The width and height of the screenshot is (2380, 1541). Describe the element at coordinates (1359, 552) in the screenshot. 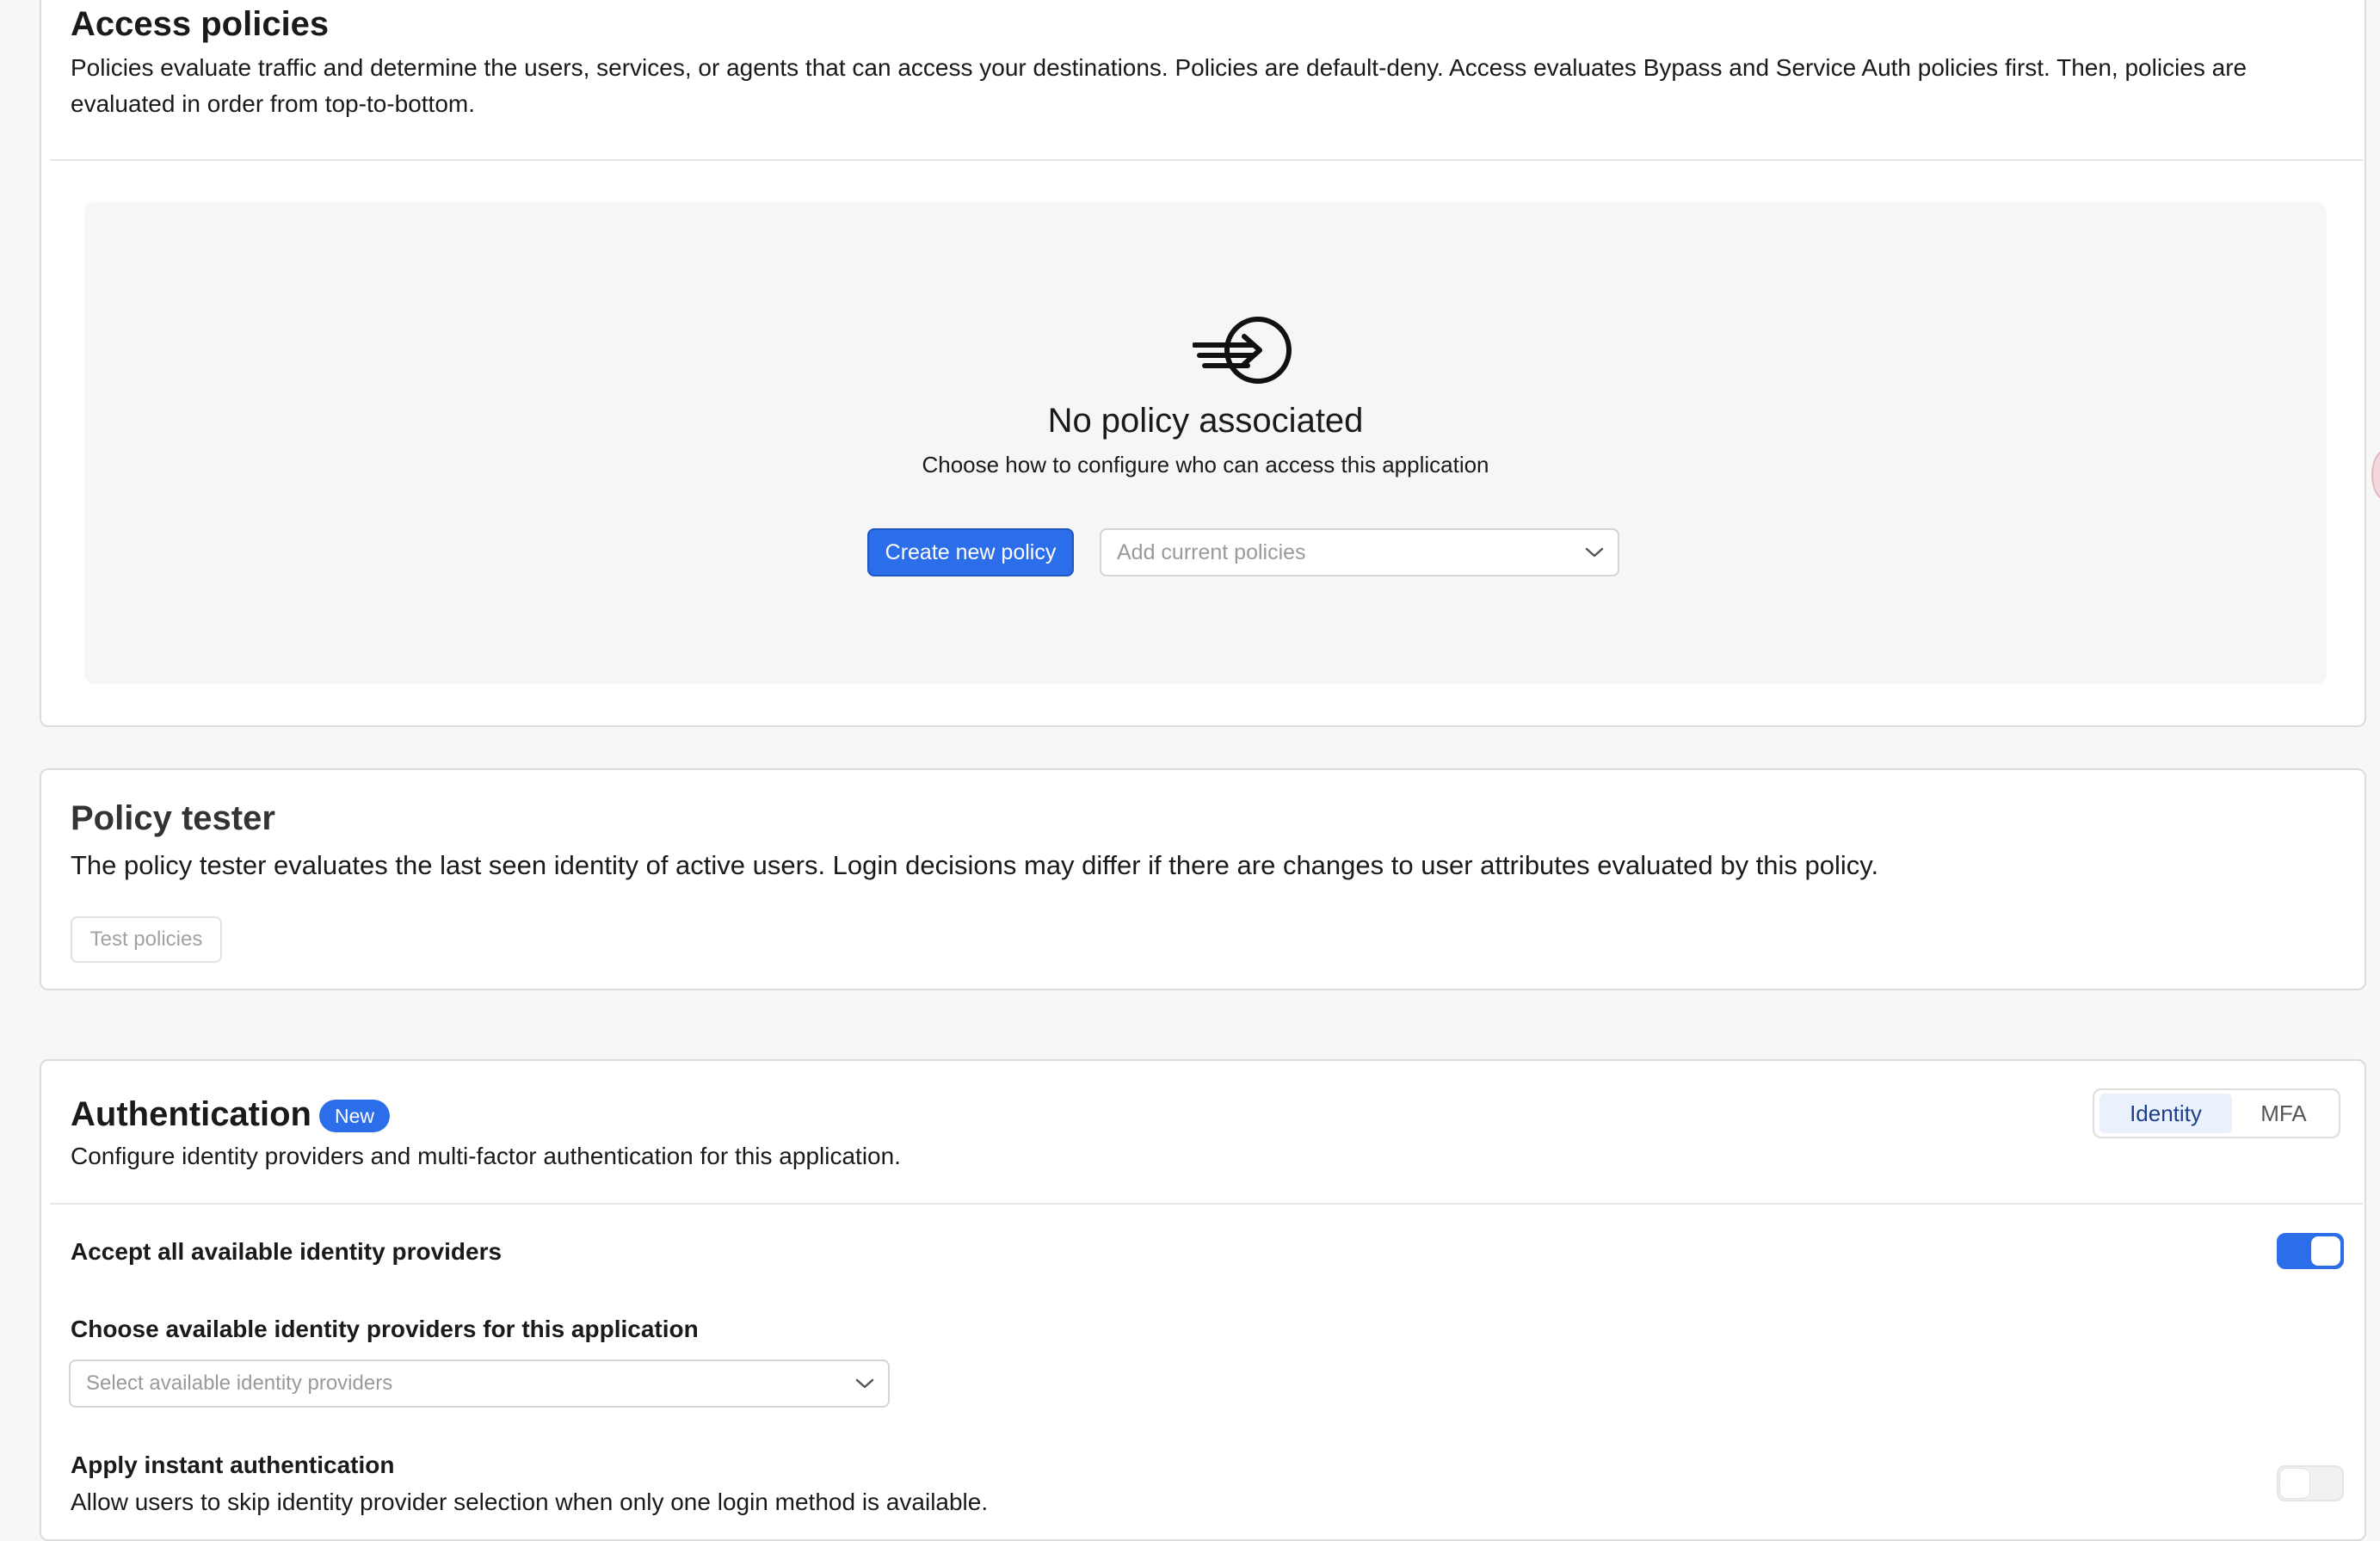

I see `add-current-policies-select: Add current policies` at that location.